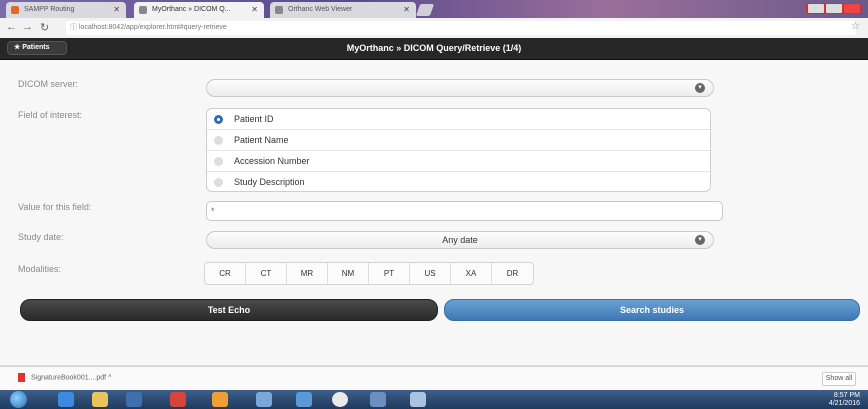 This screenshot has width=868, height=409. Describe the element at coordinates (261, 140) in the screenshot. I see `radio-label: Patient Name` at that location.